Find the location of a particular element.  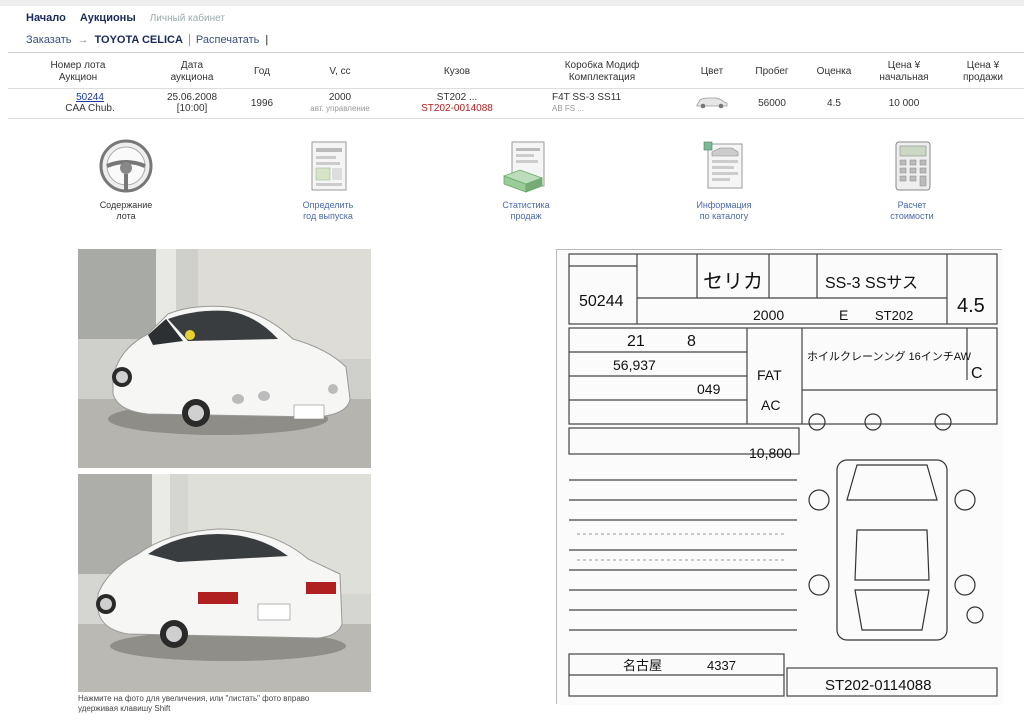

svg-text: 56,937 is located at coordinates (634, 365).